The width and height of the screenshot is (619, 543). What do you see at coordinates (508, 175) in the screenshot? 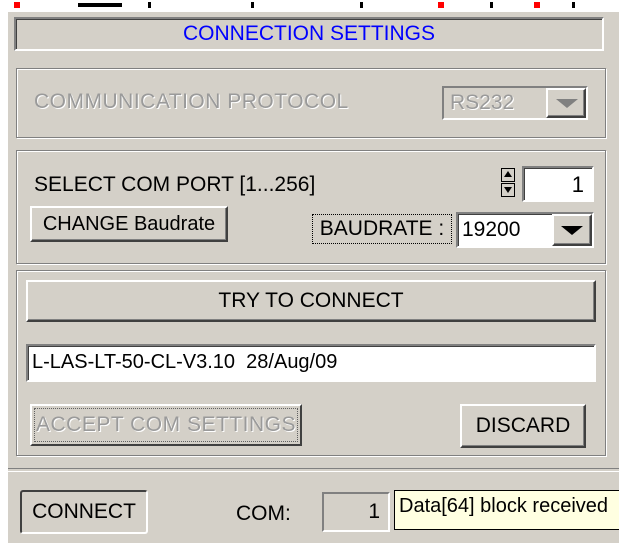
I see `spinner-up-icon` at bounding box center [508, 175].